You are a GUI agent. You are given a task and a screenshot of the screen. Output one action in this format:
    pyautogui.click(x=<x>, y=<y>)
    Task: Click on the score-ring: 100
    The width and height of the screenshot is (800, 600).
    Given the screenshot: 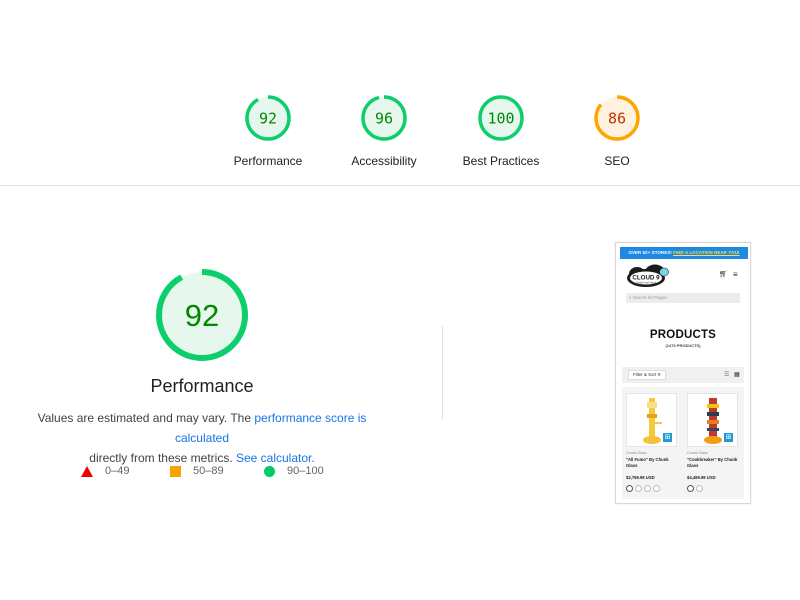 What is the action you would take?
    pyautogui.click(x=501, y=118)
    